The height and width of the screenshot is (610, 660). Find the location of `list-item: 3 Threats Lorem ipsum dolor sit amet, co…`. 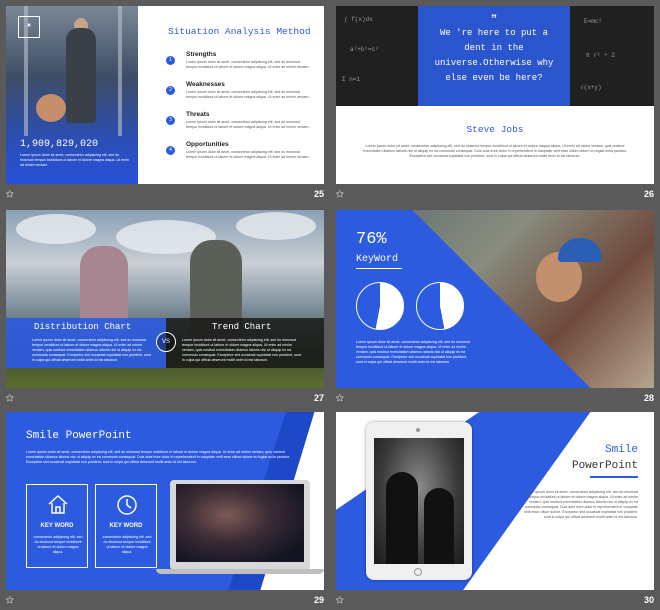

list-item: 3 Threats Lorem ipsum dolor sit amet, co… is located at coordinates (241, 125).